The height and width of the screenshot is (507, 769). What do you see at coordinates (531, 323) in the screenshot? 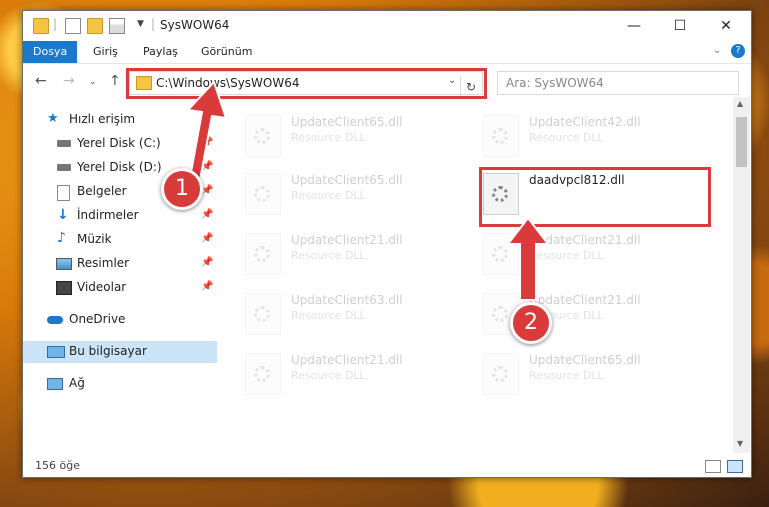
I see `step-badge-2: 2` at bounding box center [531, 323].